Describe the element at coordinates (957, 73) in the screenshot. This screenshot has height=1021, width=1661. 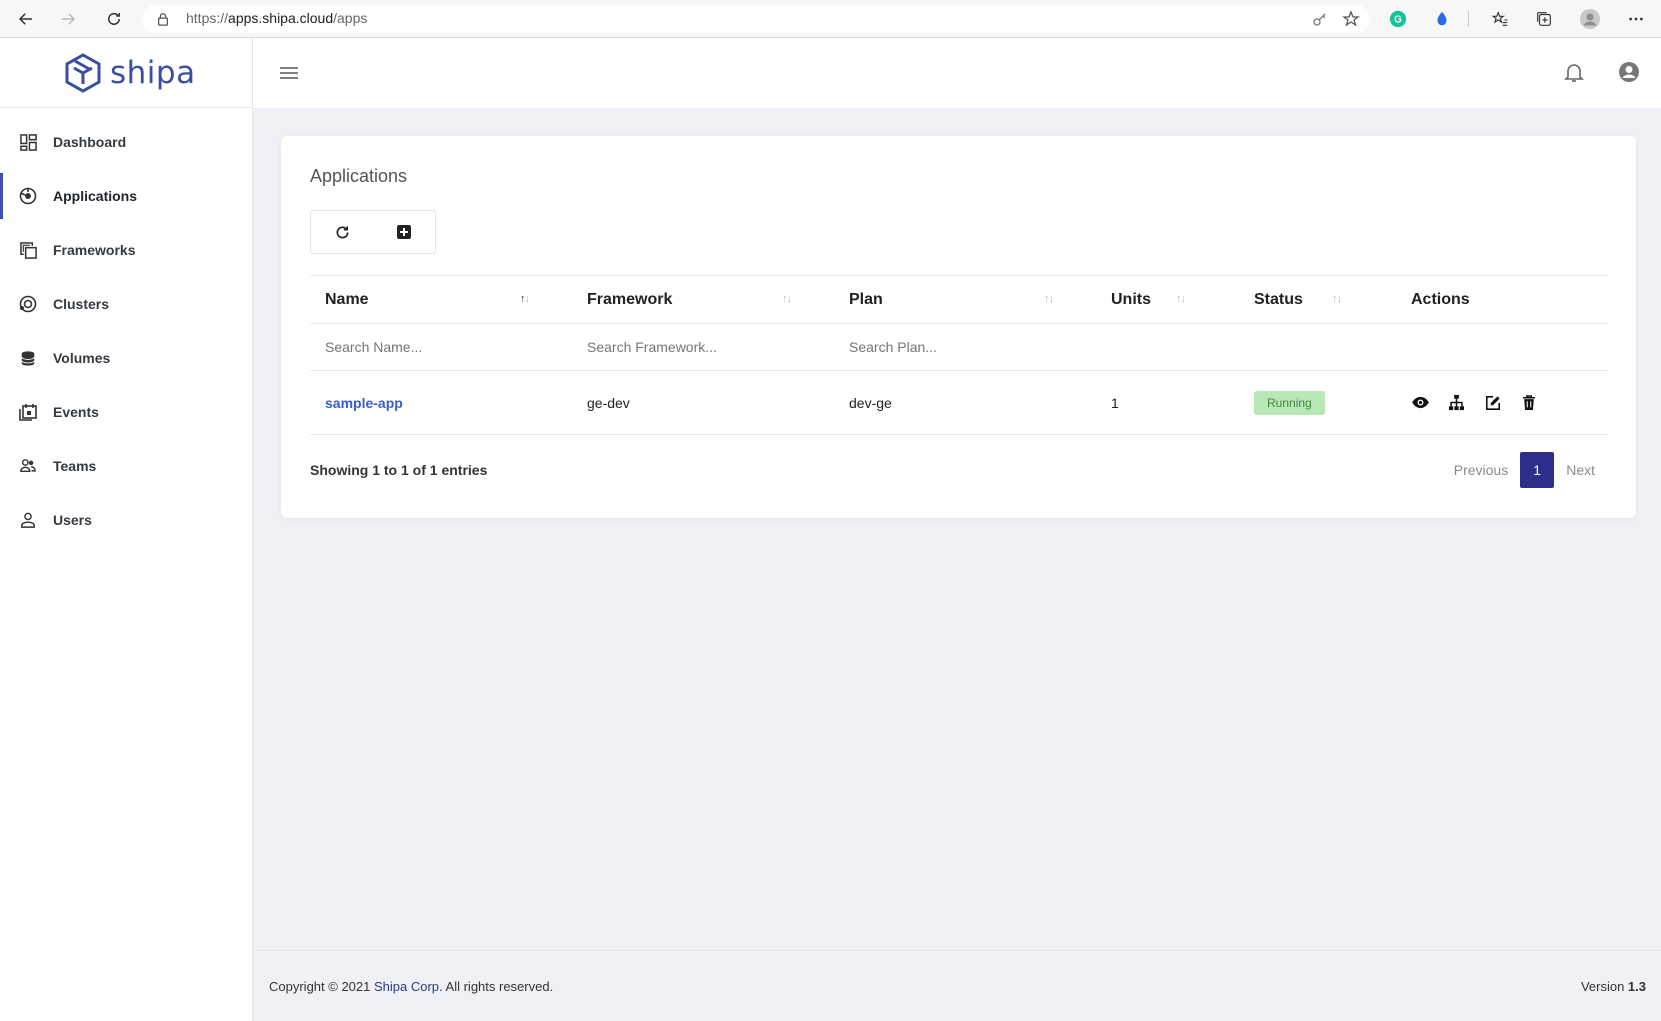
I see `topbar` at that location.